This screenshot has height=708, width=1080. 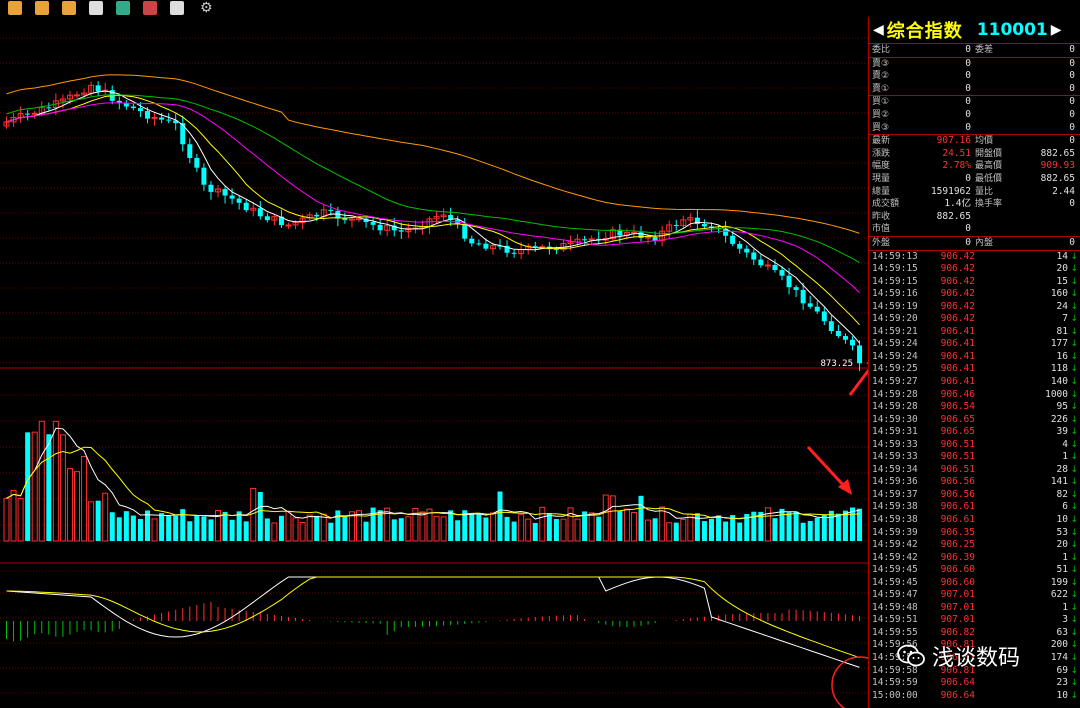 What do you see at coordinates (974, 128) in the screenshot?
I see `buy-row: 買③ 0 0` at bounding box center [974, 128].